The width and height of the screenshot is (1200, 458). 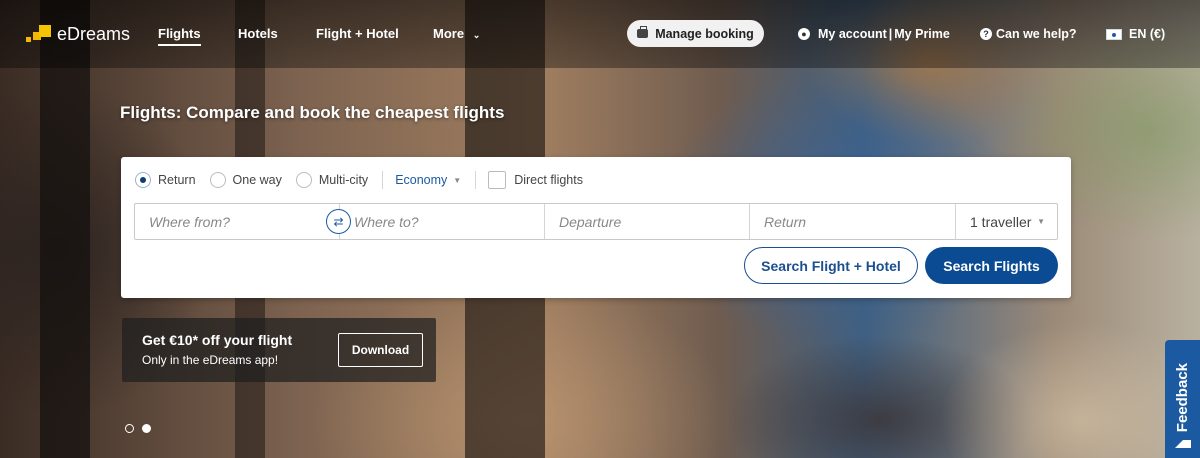 I want to click on cabin-class-value: Economy, so click(x=421, y=180).